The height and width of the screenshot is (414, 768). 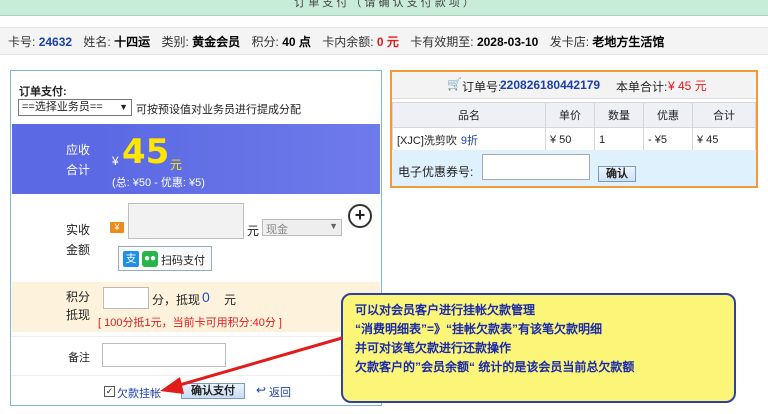 What do you see at coordinates (240, 159) in the screenshot?
I see `amount-due-value: ¥ 45 元 (总: ¥50 - 优惠: ¥5)` at bounding box center [240, 159].